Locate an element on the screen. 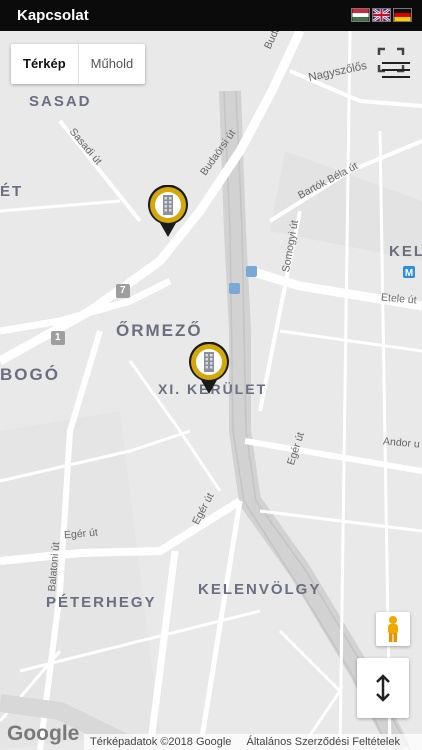  hungary-flag-icon is located at coordinates (360, 15).